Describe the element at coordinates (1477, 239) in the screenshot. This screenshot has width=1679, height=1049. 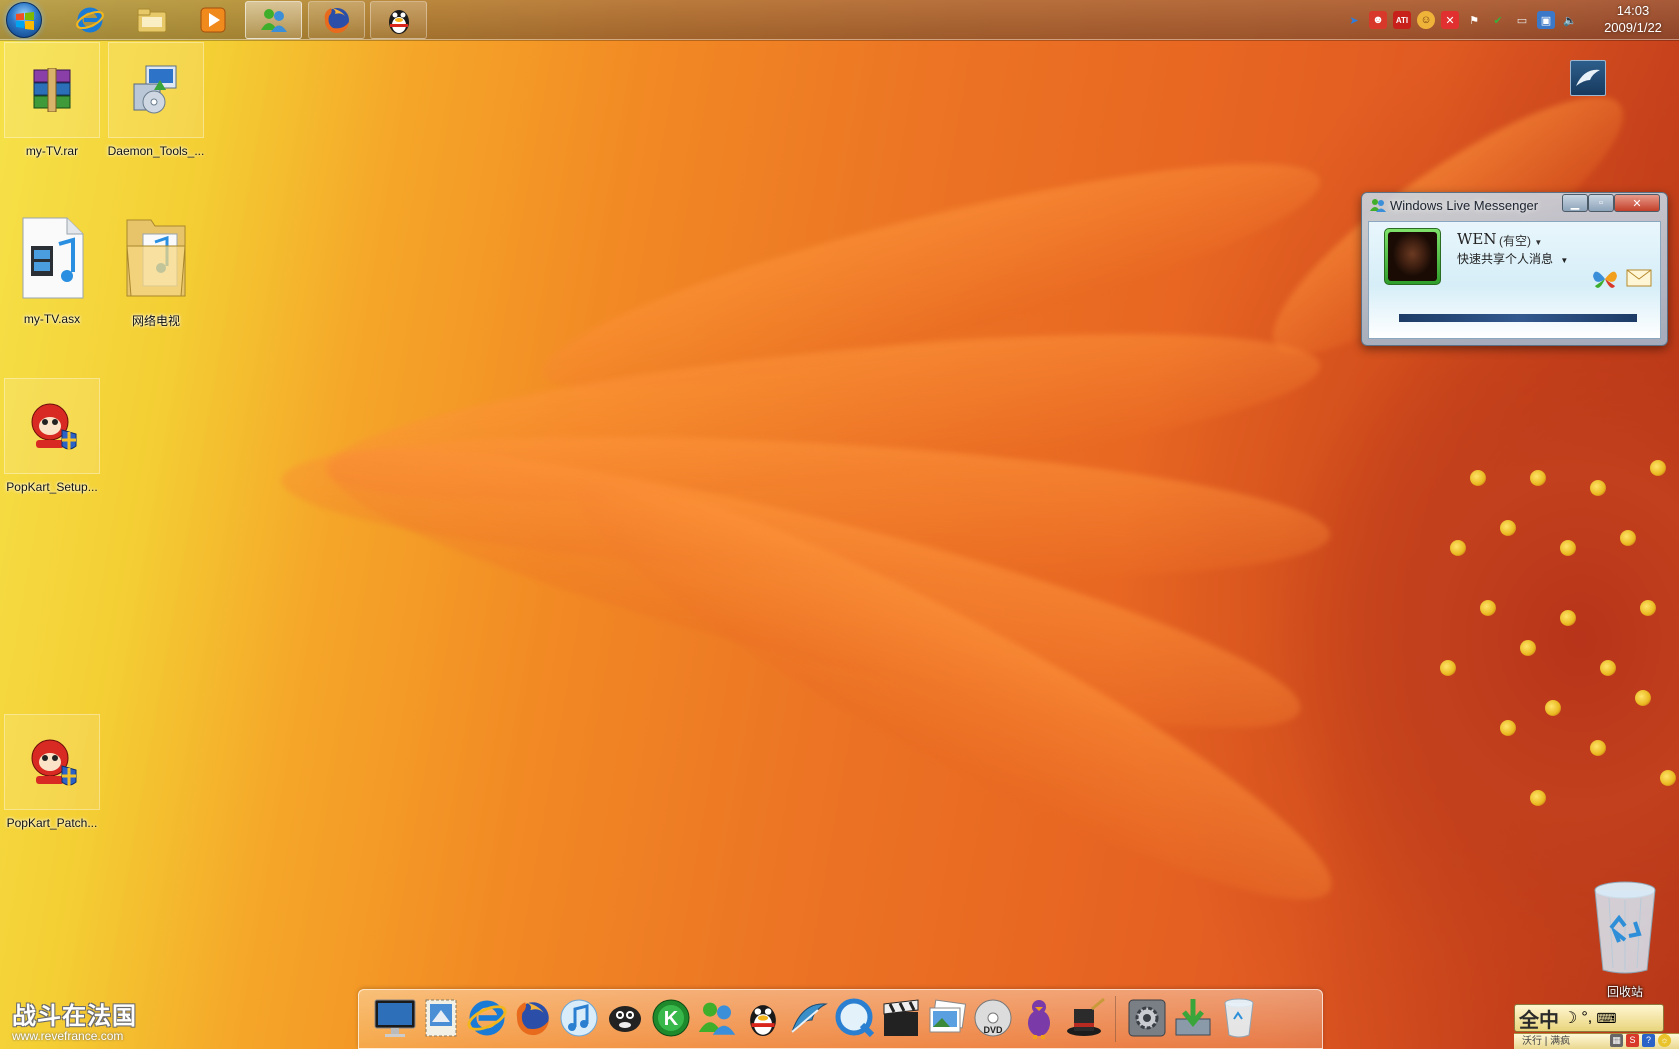
I see `display-name: WEN` at that location.